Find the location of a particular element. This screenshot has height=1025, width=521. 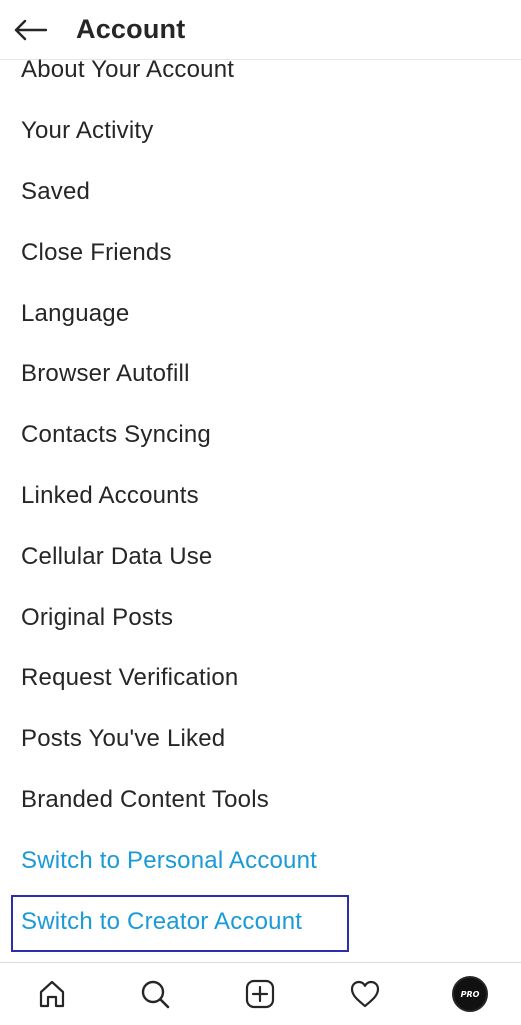

home-icon is located at coordinates (52, 994).